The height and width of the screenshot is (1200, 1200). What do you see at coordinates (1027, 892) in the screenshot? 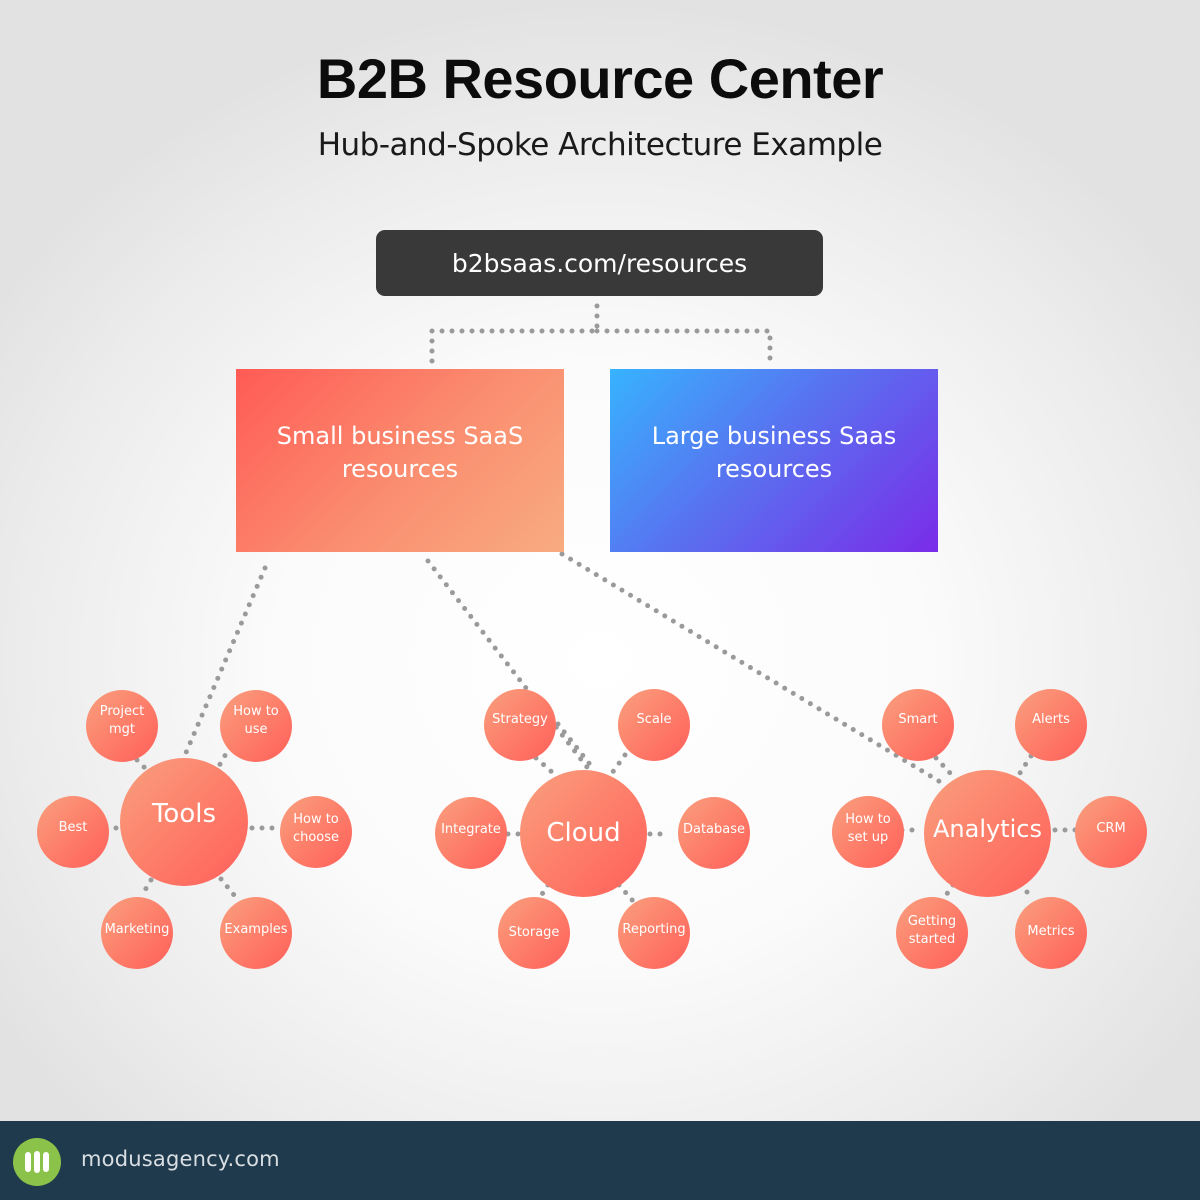
I see `connector-analytics-metrics` at bounding box center [1027, 892].